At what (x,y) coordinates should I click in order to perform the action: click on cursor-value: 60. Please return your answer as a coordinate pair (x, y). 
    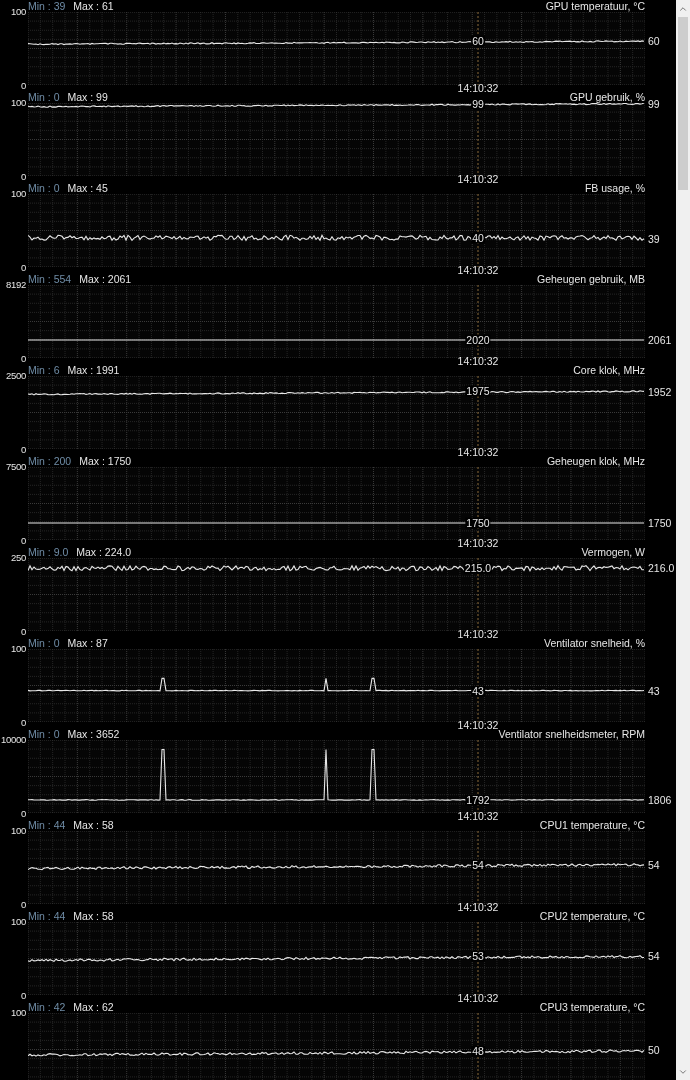
    Looking at the image, I should click on (478, 41).